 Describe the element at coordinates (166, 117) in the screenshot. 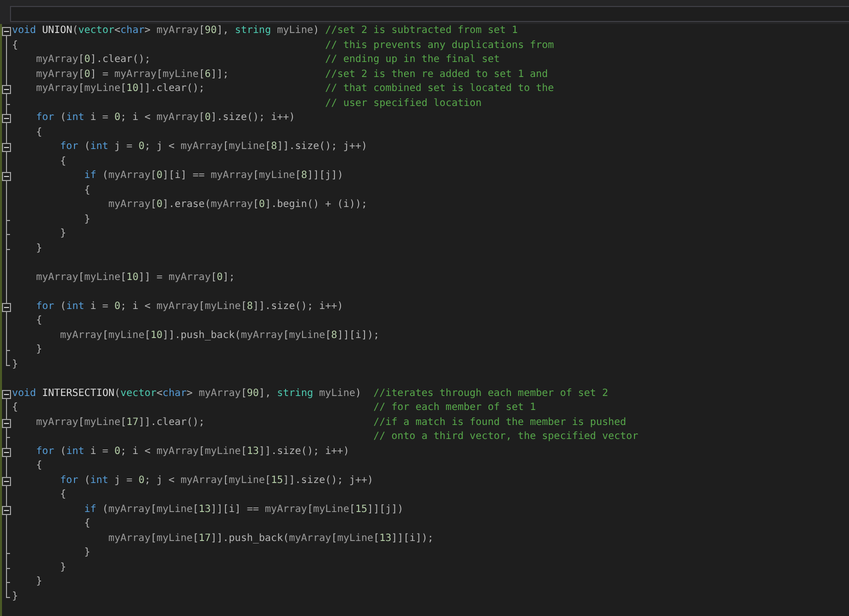

I see `code-line: for (int i = 0; i < myArray[0].size(); i++)` at that location.